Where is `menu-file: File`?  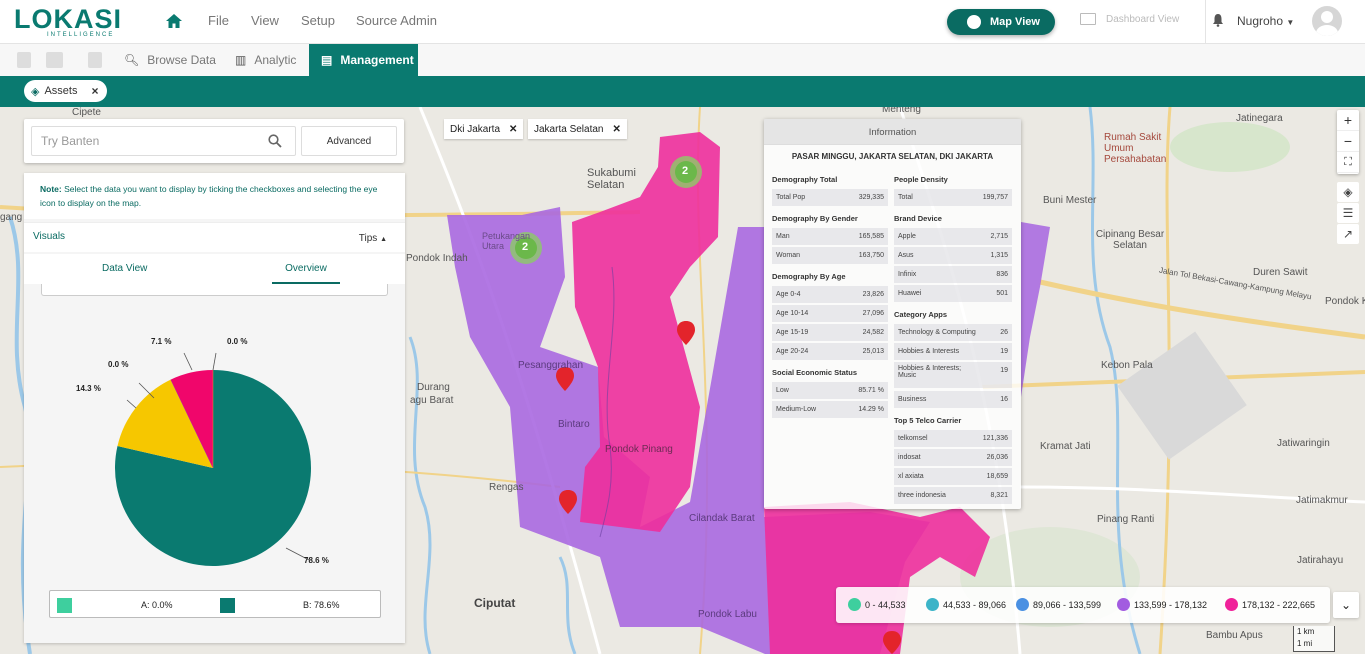
menu-file: File is located at coordinates (218, 20).